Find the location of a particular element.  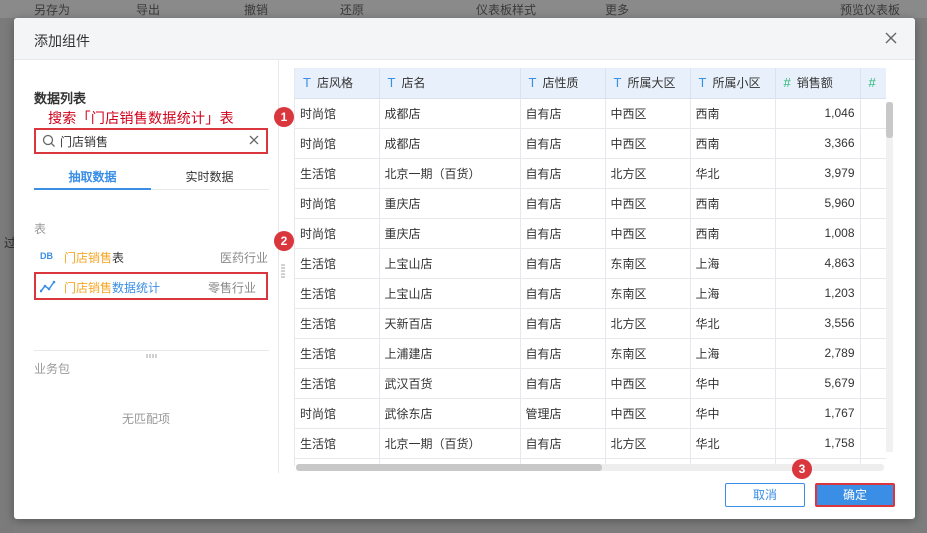

close-icon is located at coordinates (891, 38).